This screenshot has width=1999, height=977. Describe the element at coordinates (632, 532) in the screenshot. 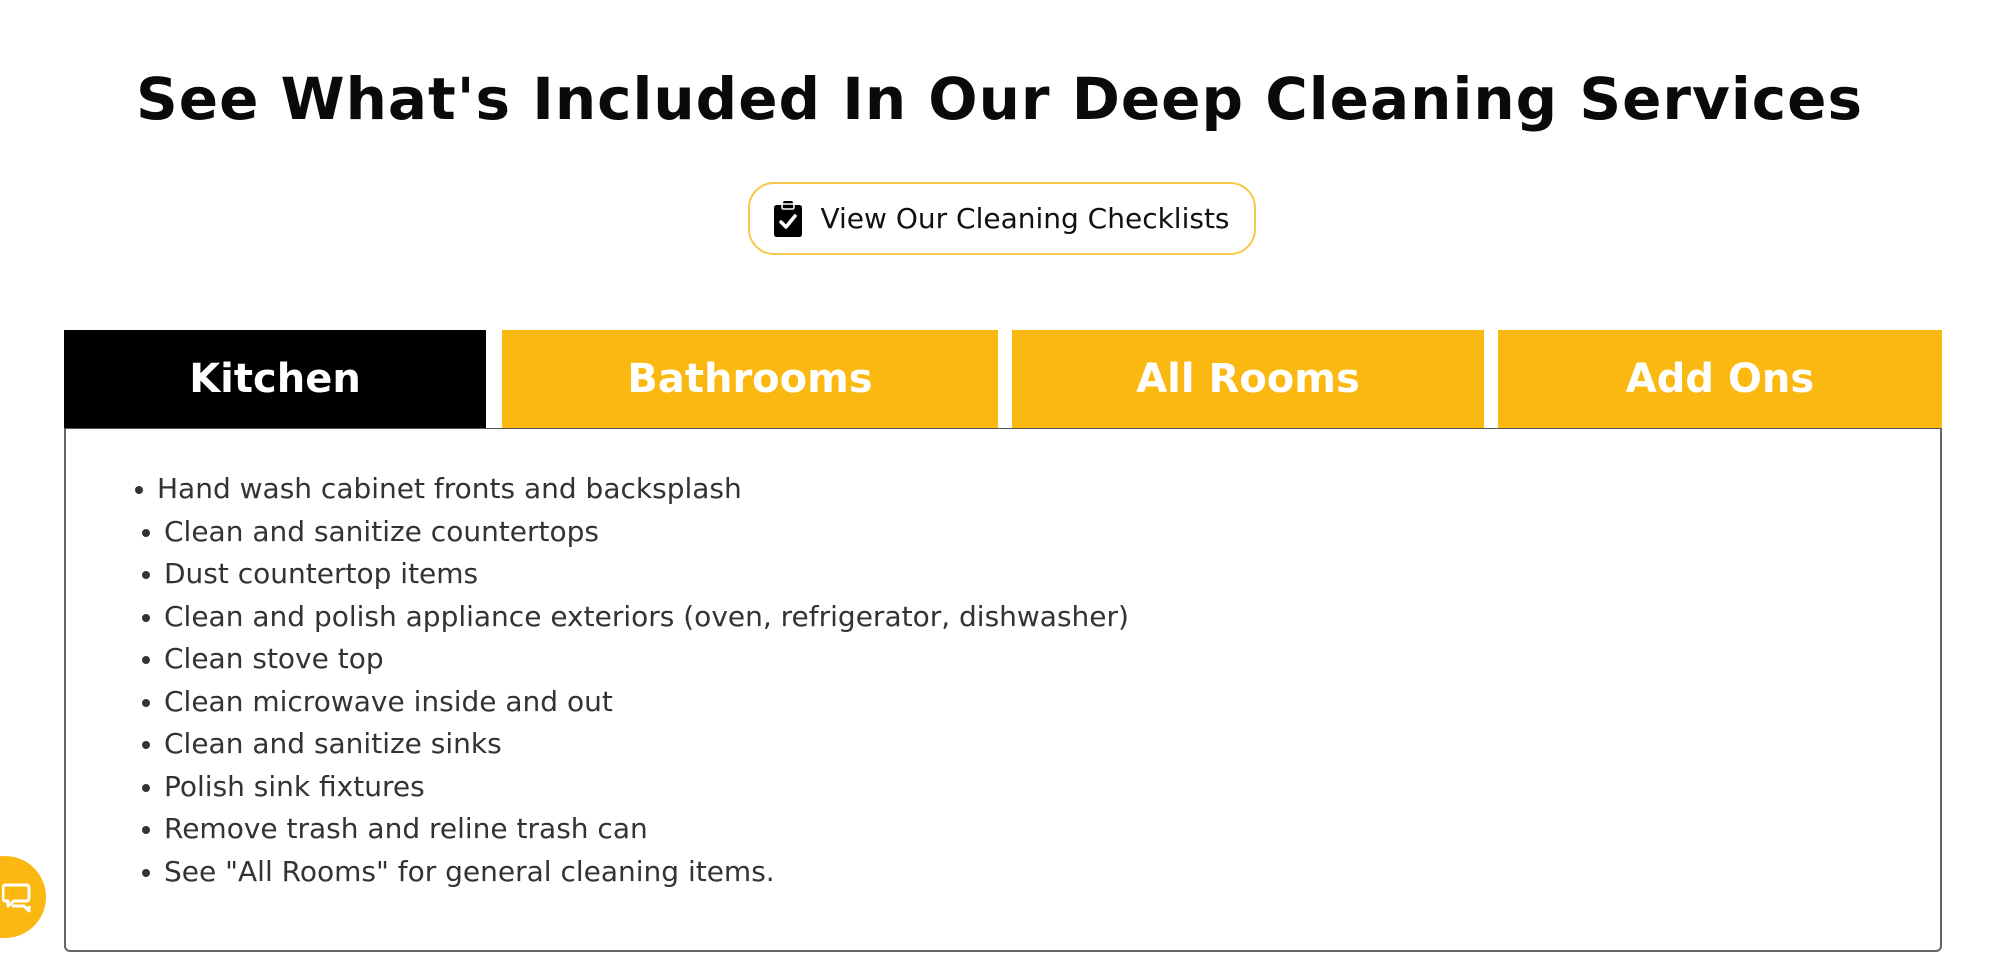

I see `list-item: Clean and sanitize countertops` at that location.